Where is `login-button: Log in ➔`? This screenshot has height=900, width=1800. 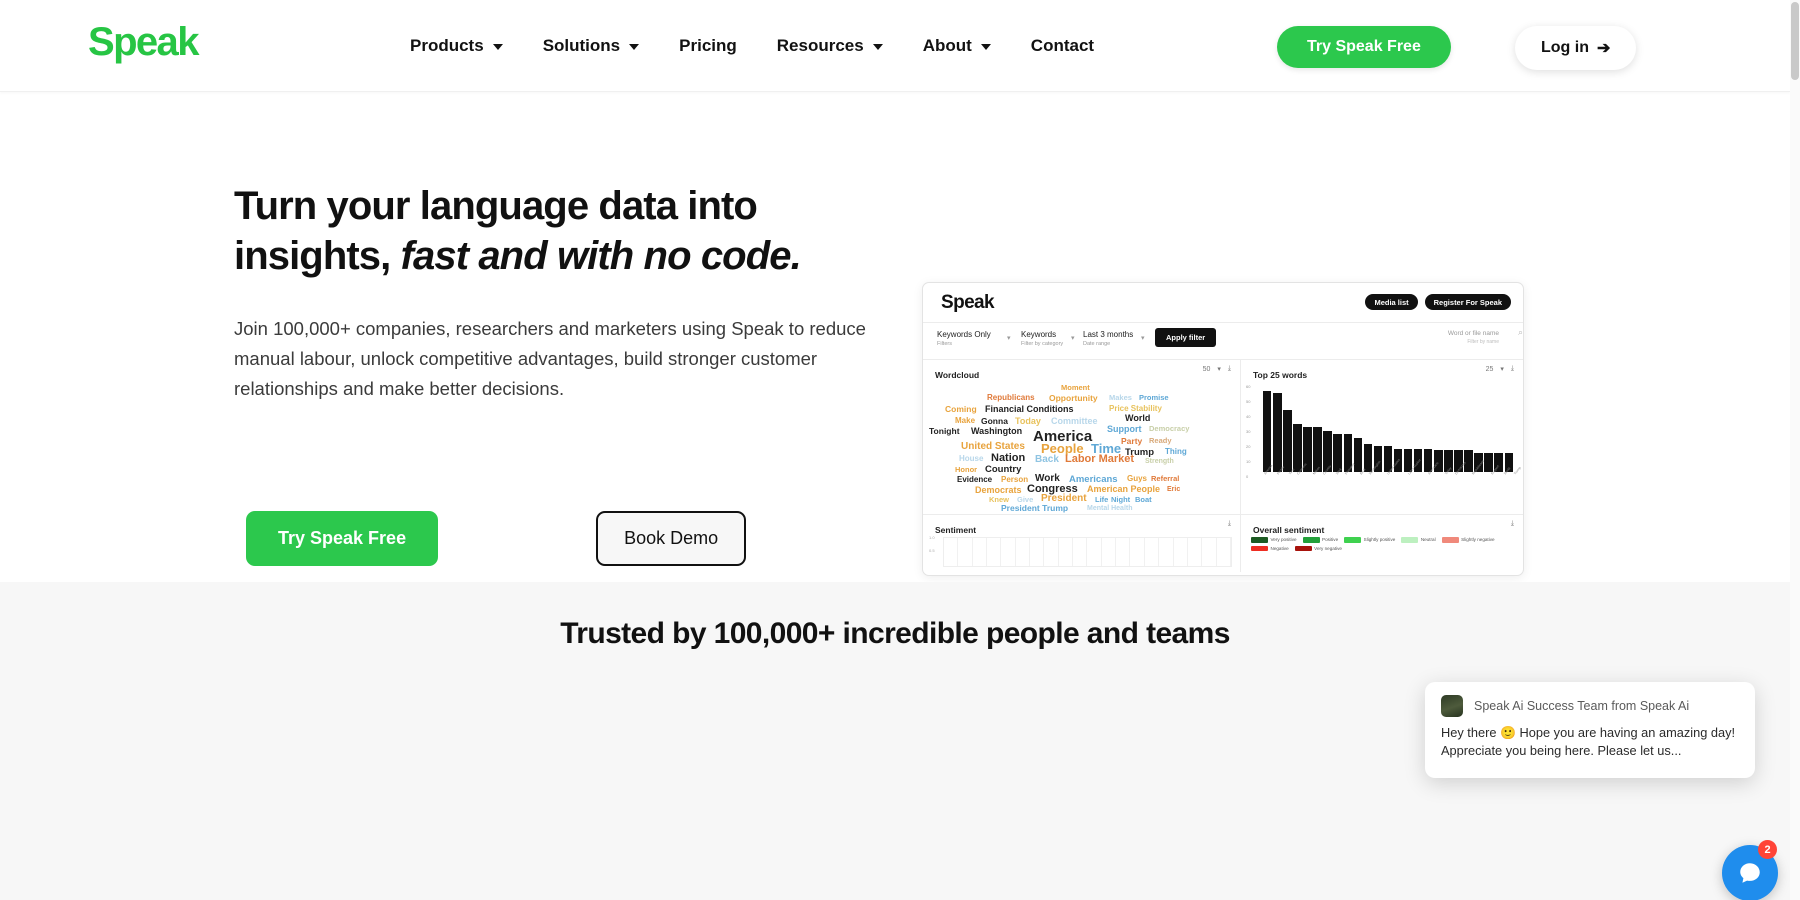 login-button: Log in ➔ is located at coordinates (1576, 48).